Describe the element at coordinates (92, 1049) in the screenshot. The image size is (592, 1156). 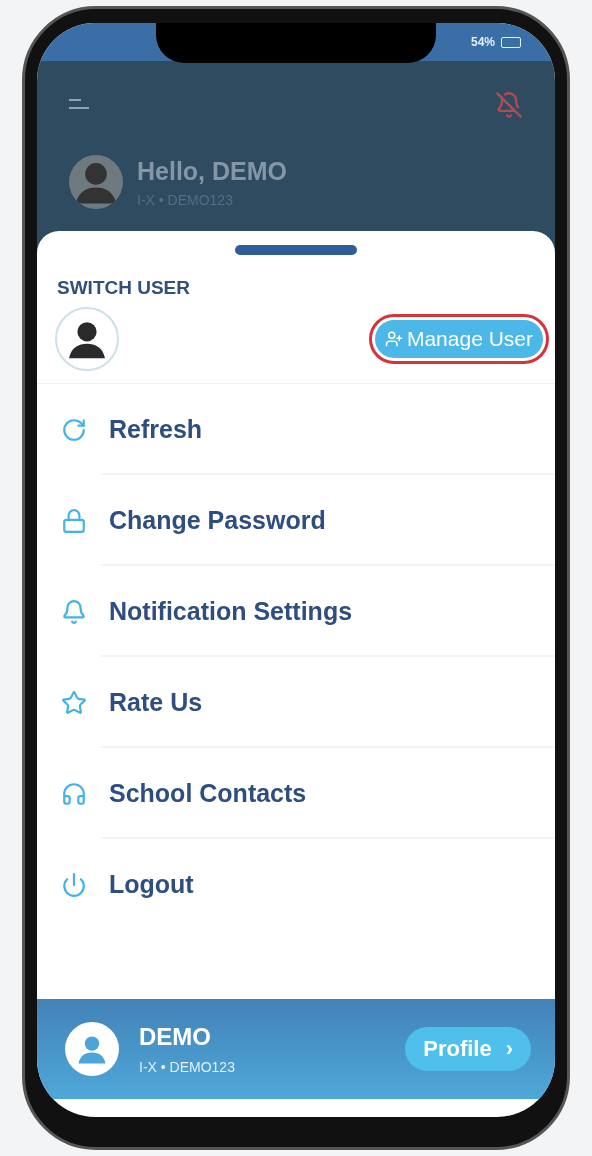
I see `user-avatar` at that location.